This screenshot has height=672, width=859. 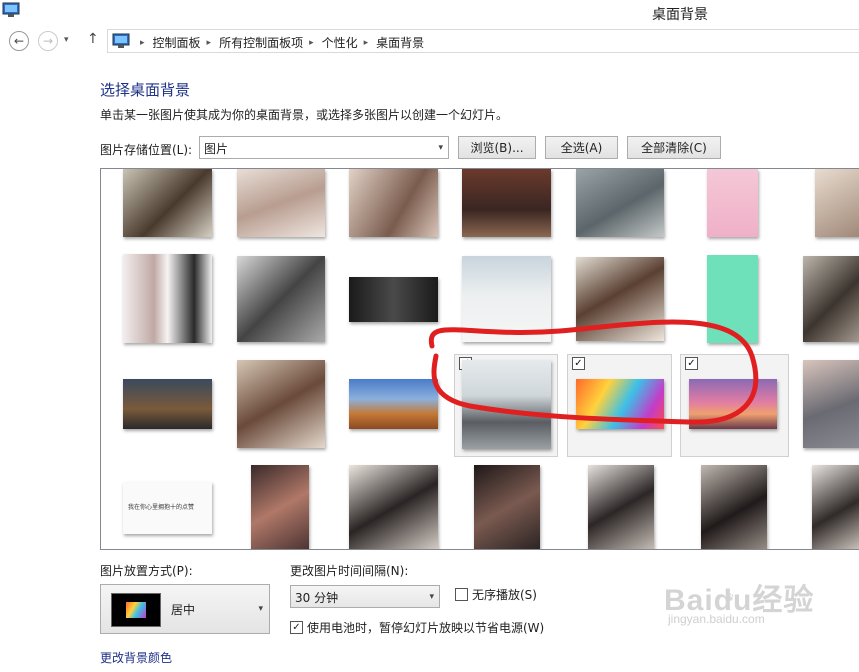 I want to click on back-arrow-icon: ←, so click(x=19, y=41).